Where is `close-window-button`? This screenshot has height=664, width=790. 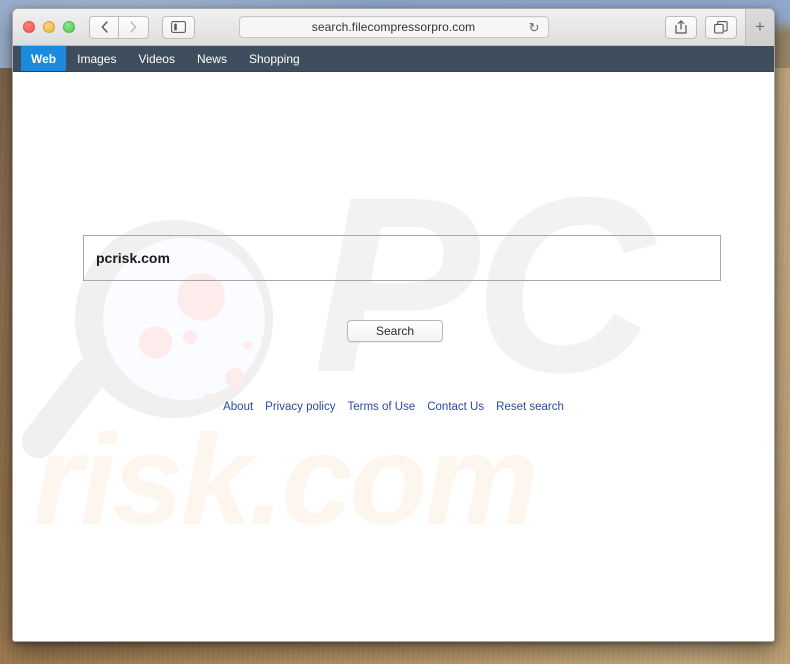
close-window-button is located at coordinates (29, 27).